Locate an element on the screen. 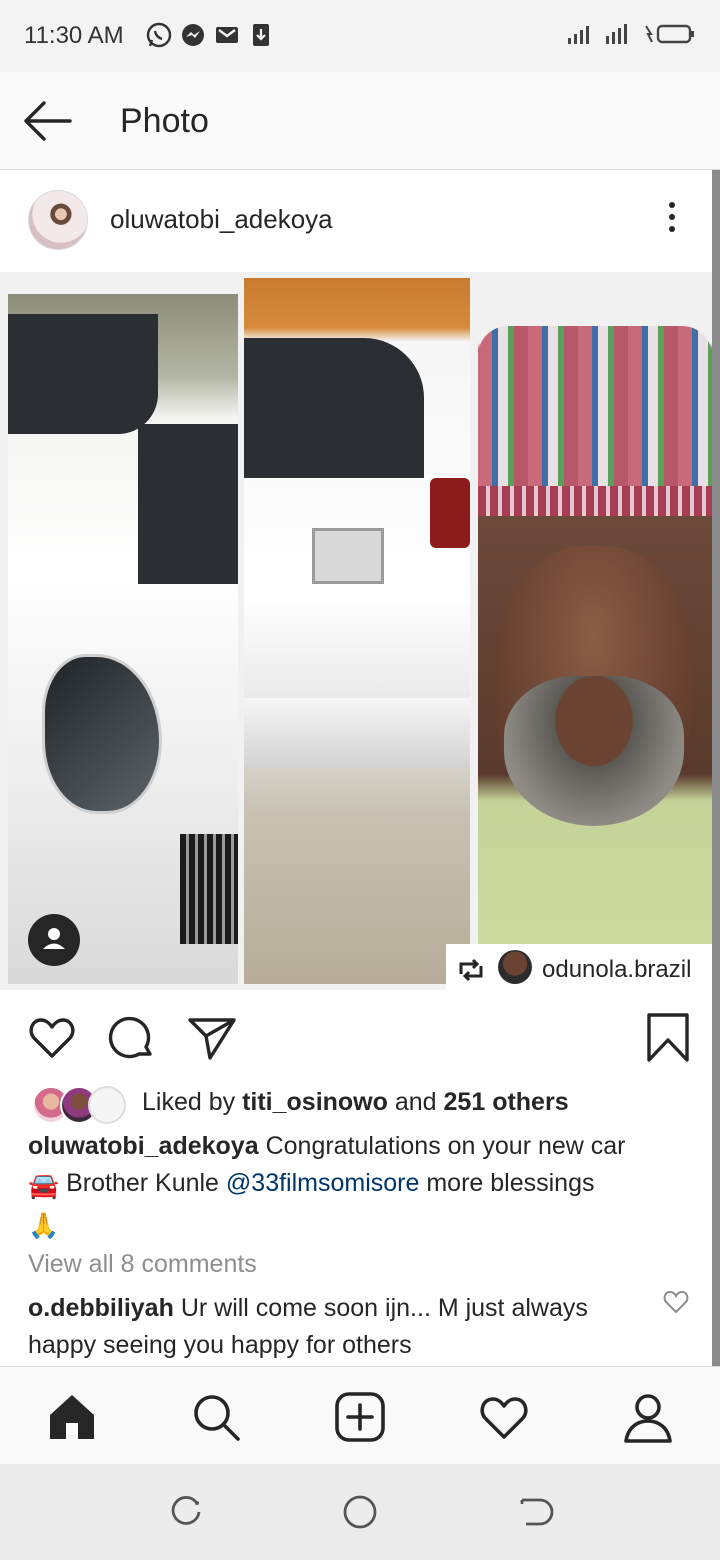 The image size is (720, 1560). arrow-left-icon is located at coordinates (48, 121).